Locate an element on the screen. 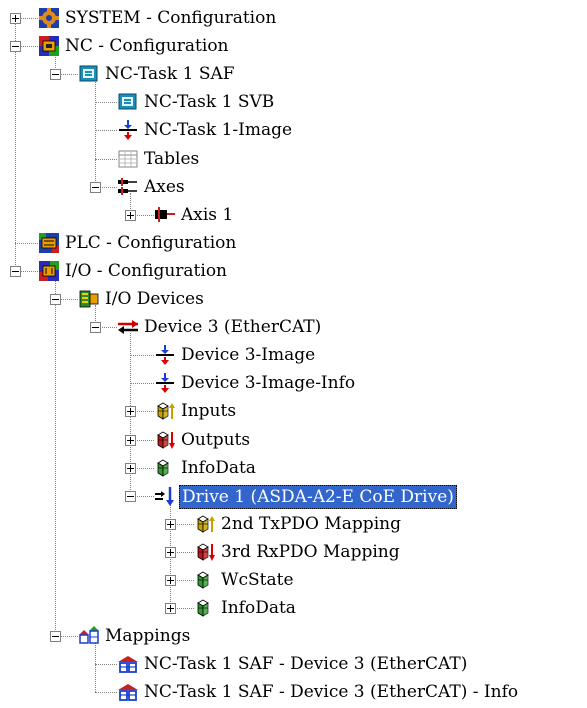 Image resolution: width=587 pixels, height=708 pixels. tree-item-label: Outputs is located at coordinates (216, 439).